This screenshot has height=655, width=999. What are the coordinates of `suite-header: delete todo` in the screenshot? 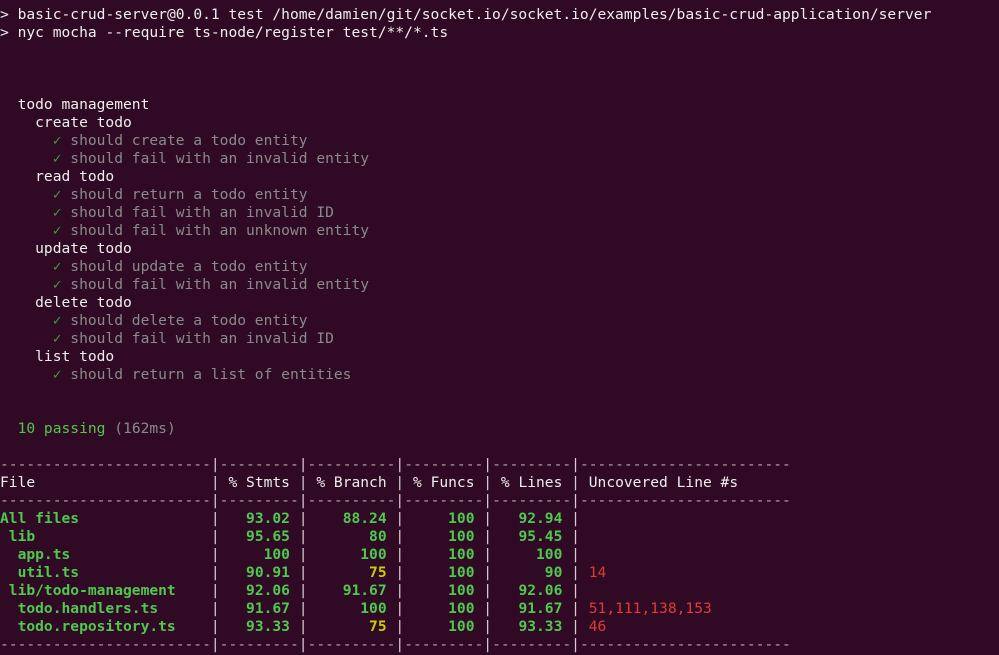 It's located at (499, 303).